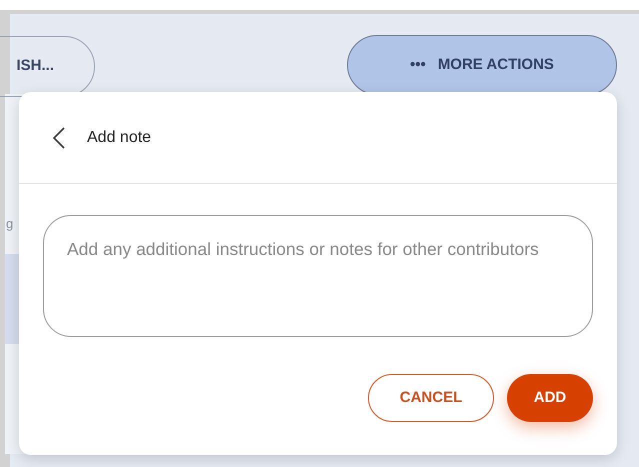  Describe the element at coordinates (10, 224) in the screenshot. I see `background-text: g` at that location.